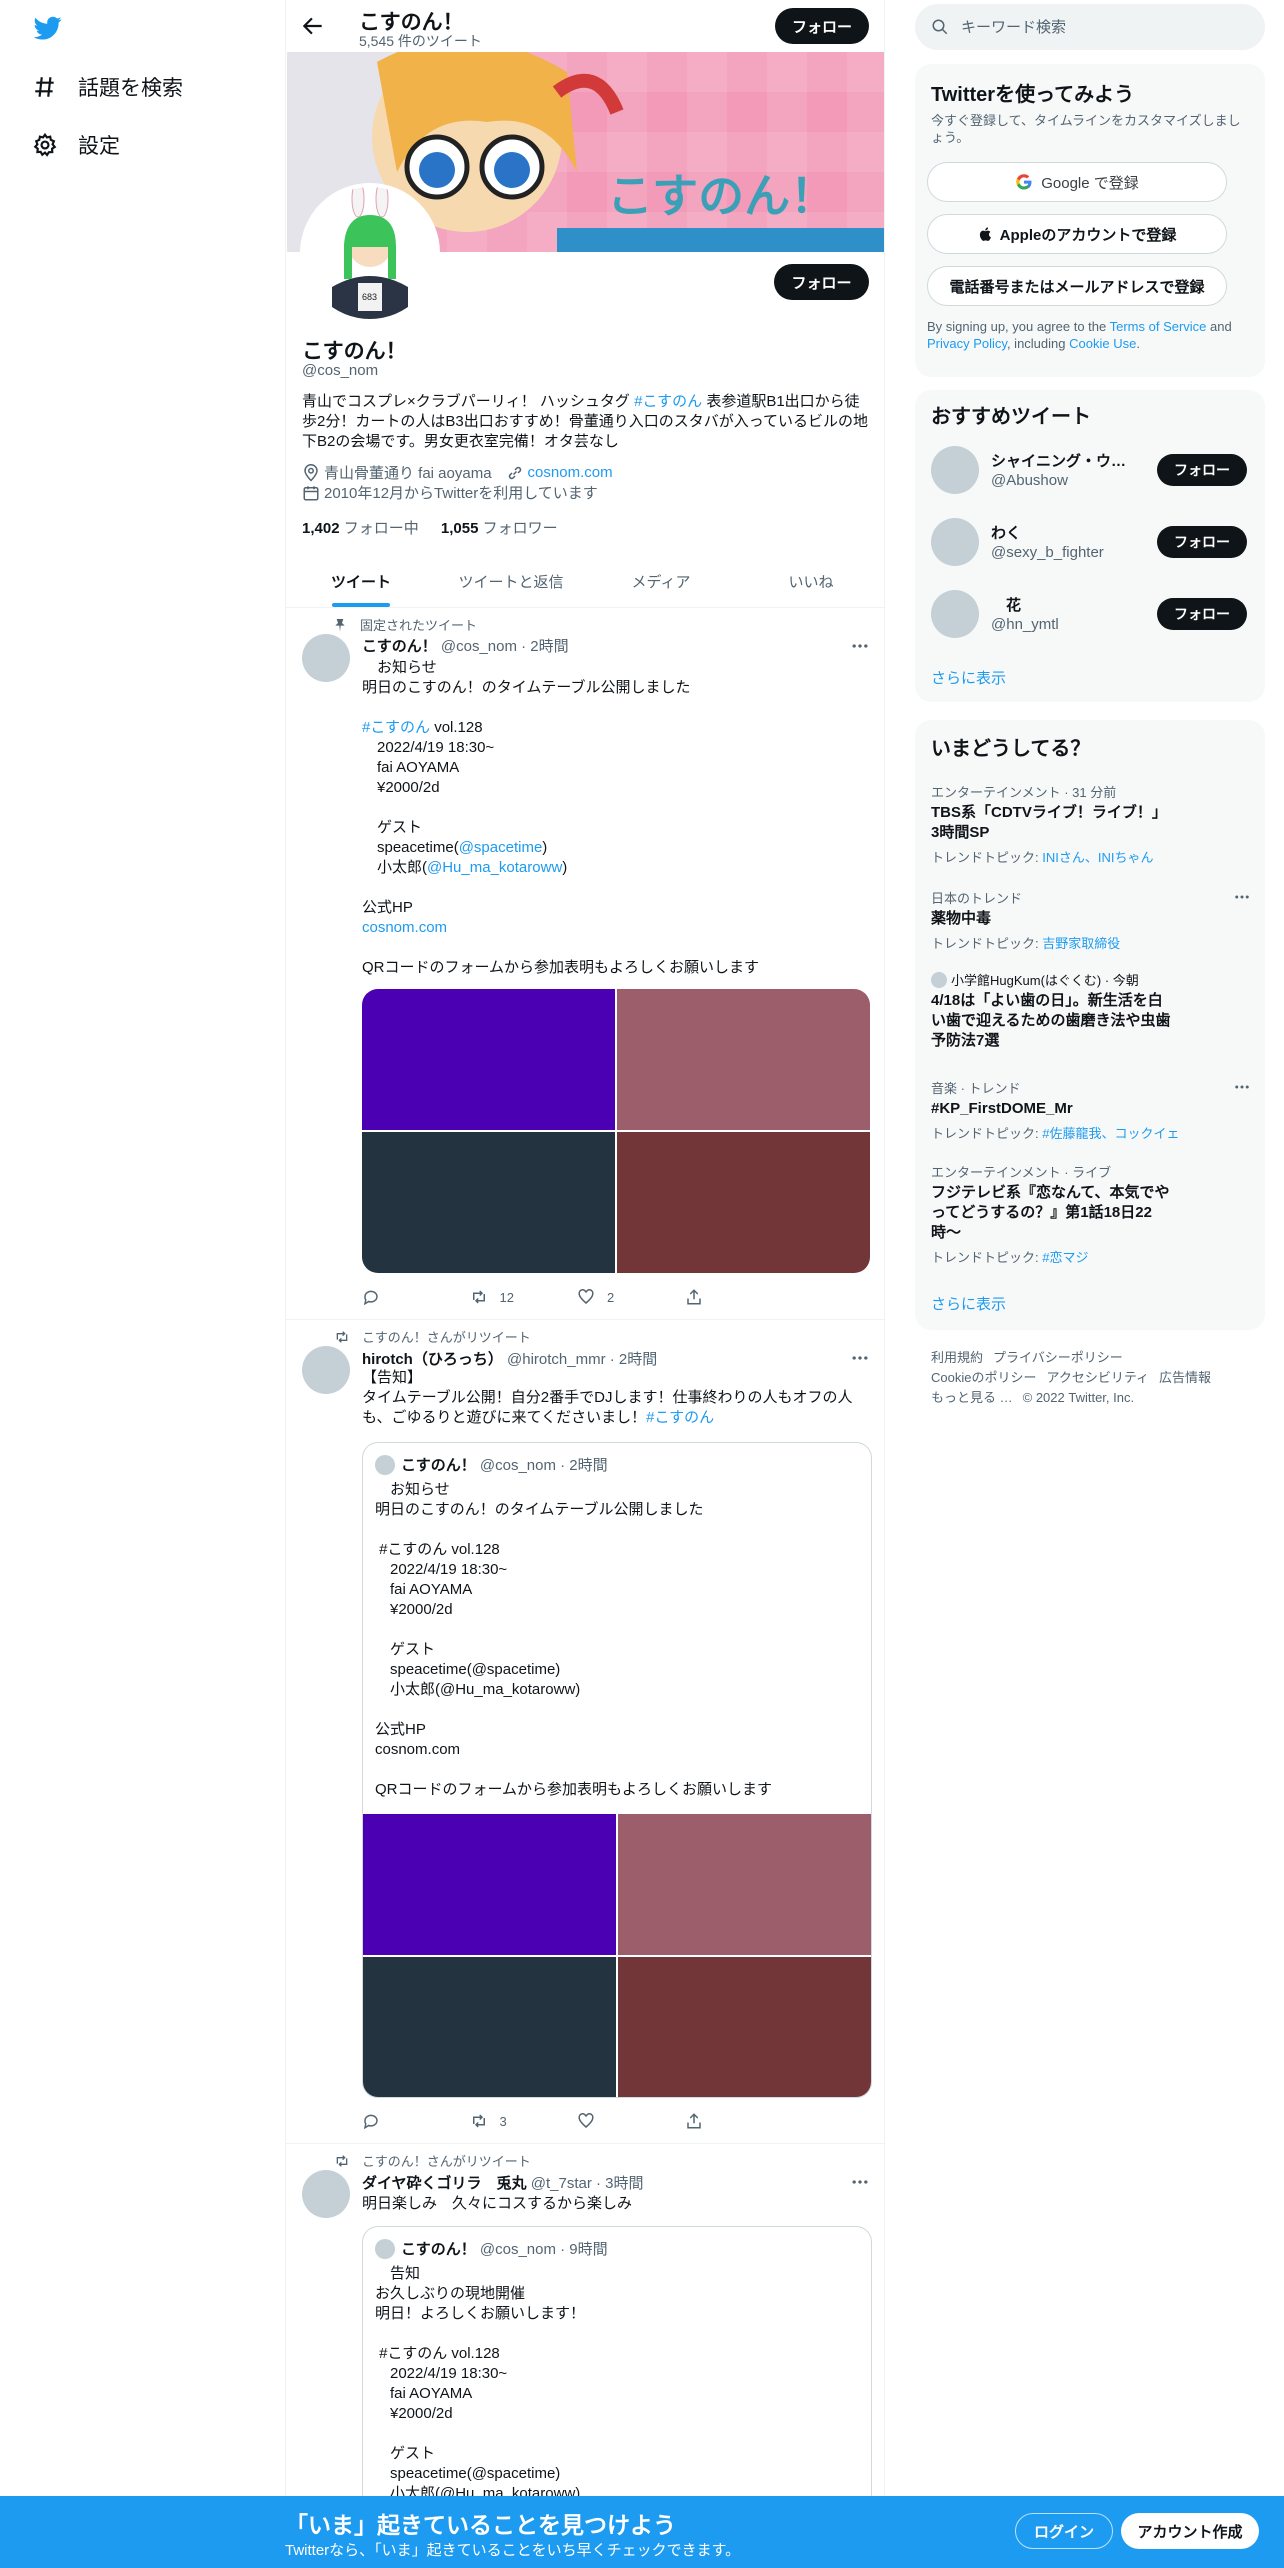  I want to click on recommended-user: わく @sexy_b_fighter フォロー, so click(1091, 542).